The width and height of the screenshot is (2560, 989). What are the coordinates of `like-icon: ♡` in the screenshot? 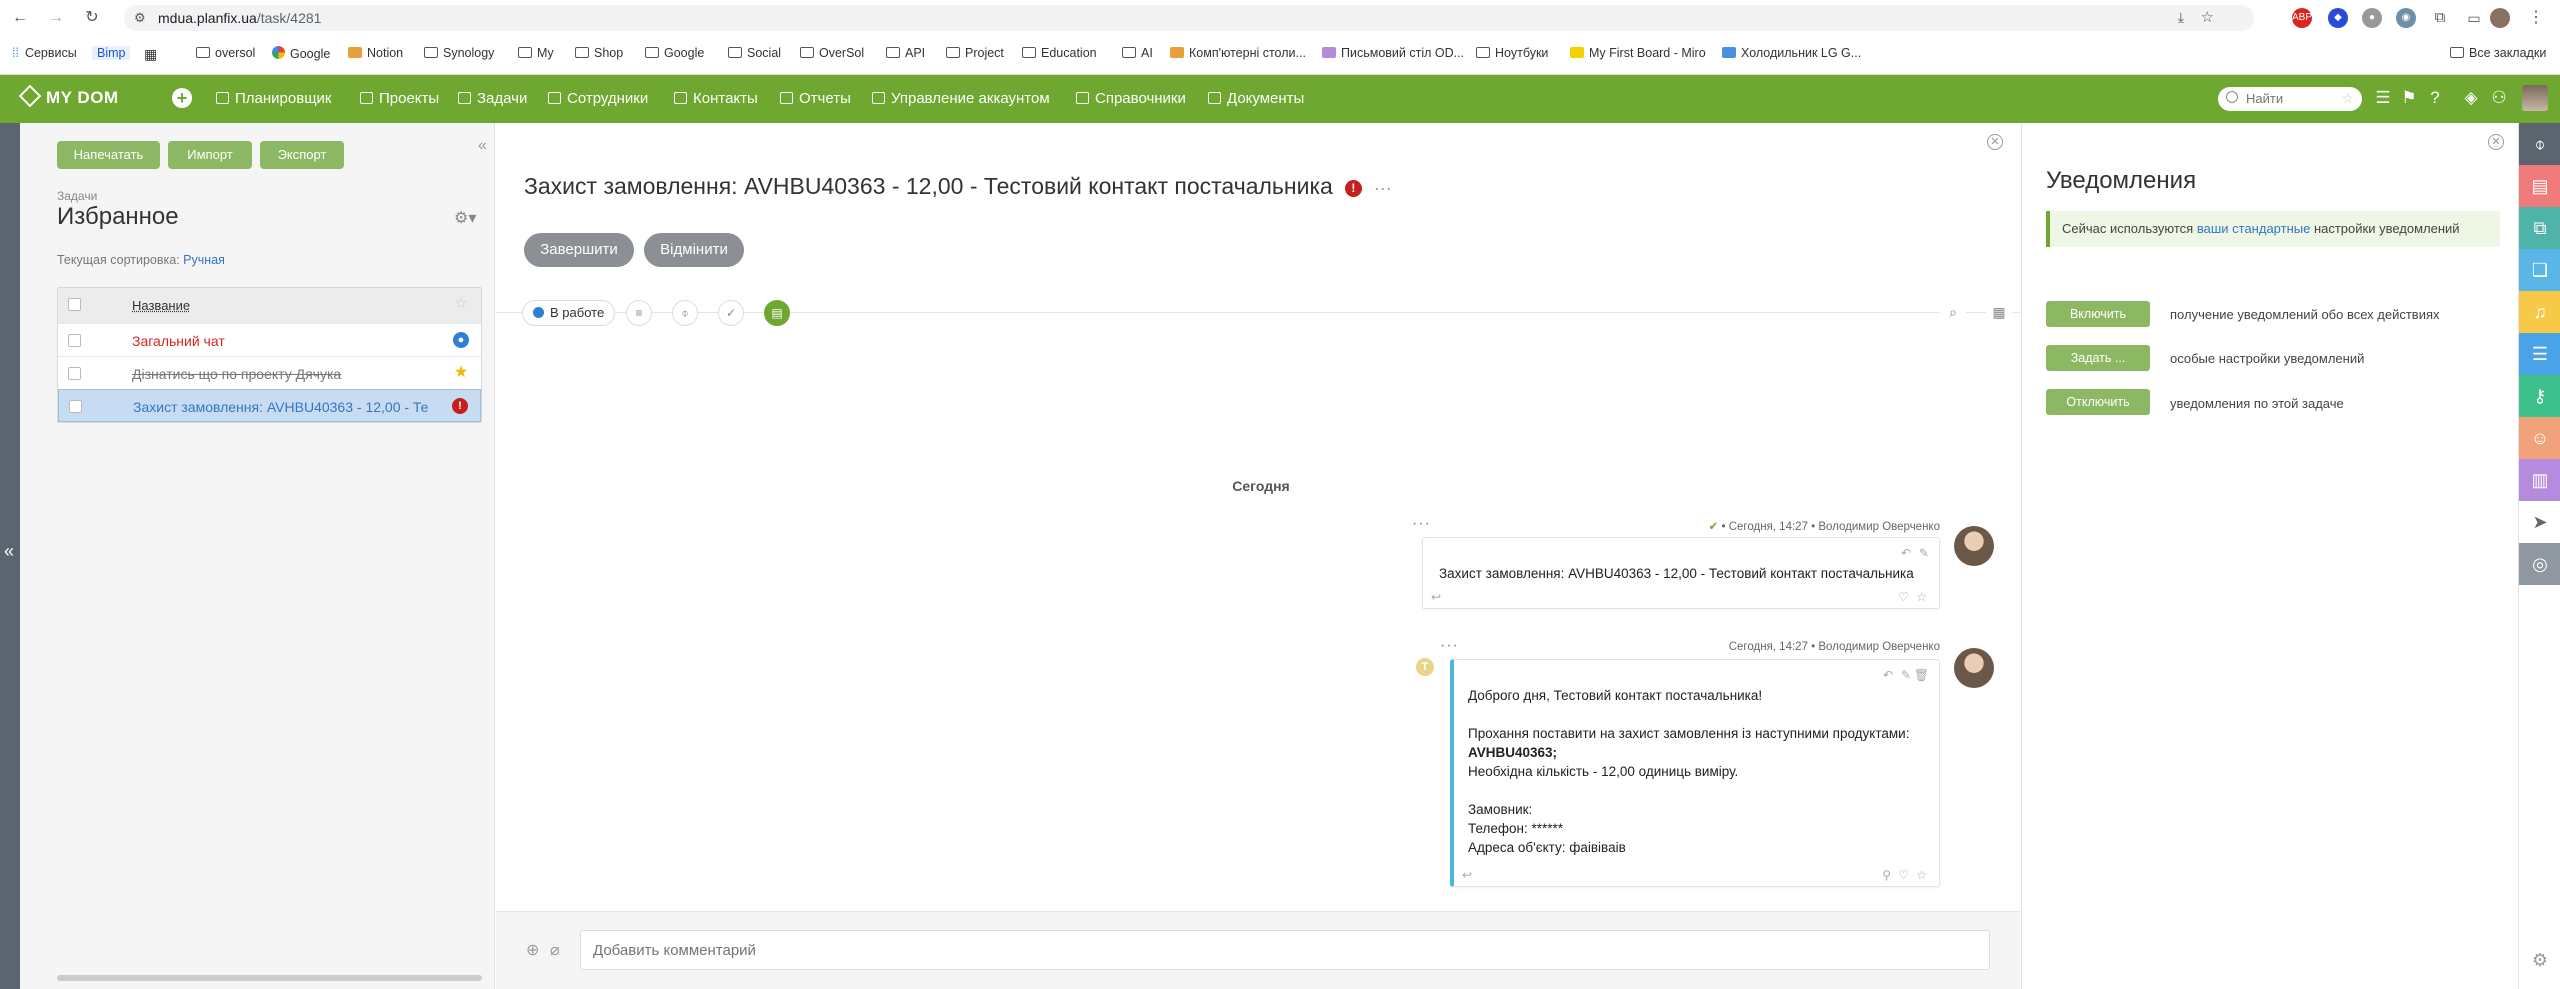 It's located at (1903, 597).